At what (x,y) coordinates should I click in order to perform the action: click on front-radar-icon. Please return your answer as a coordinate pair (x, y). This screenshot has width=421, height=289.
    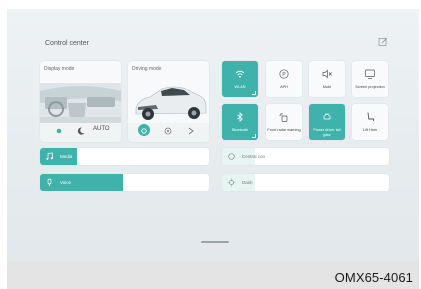
    Looking at the image, I should click on (283, 117).